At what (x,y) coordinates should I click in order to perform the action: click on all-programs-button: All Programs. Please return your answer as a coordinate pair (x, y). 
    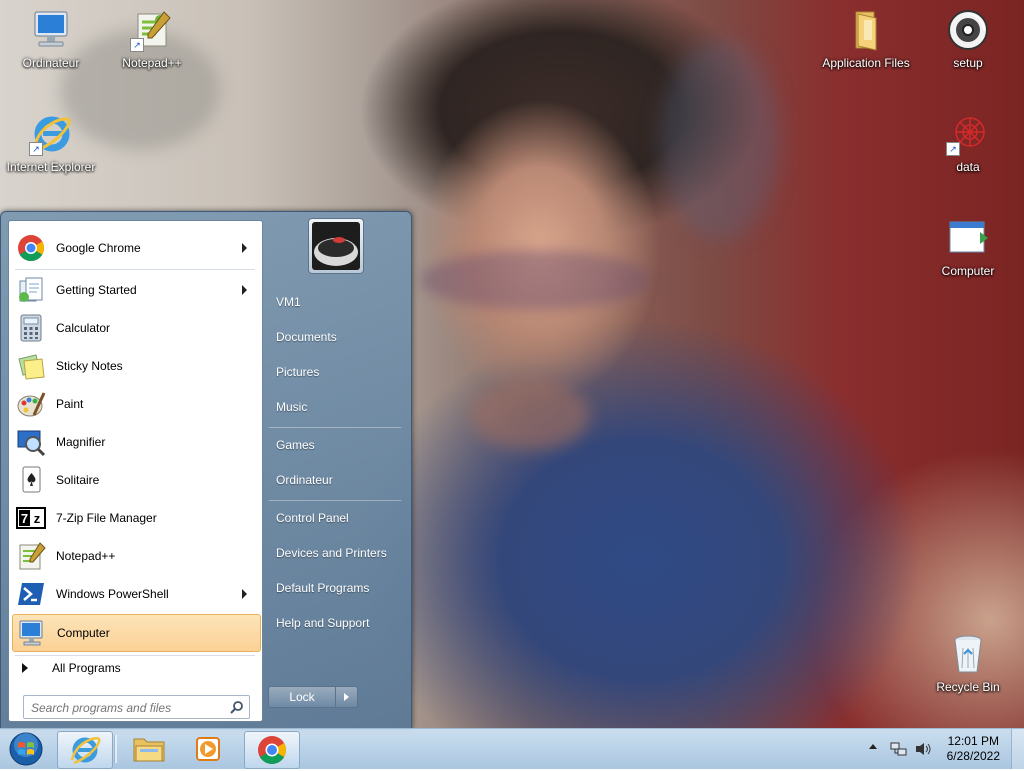
    Looking at the image, I should click on (135, 668).